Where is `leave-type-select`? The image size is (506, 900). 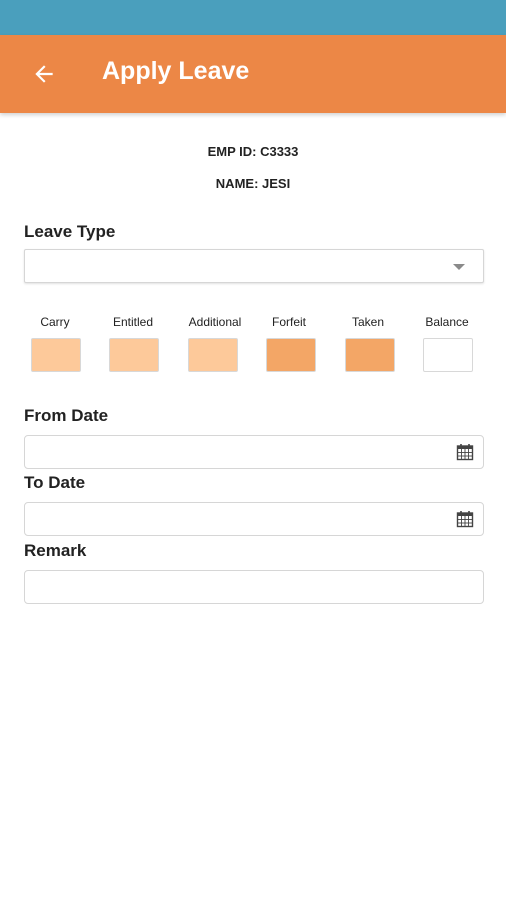
leave-type-select is located at coordinates (254, 266).